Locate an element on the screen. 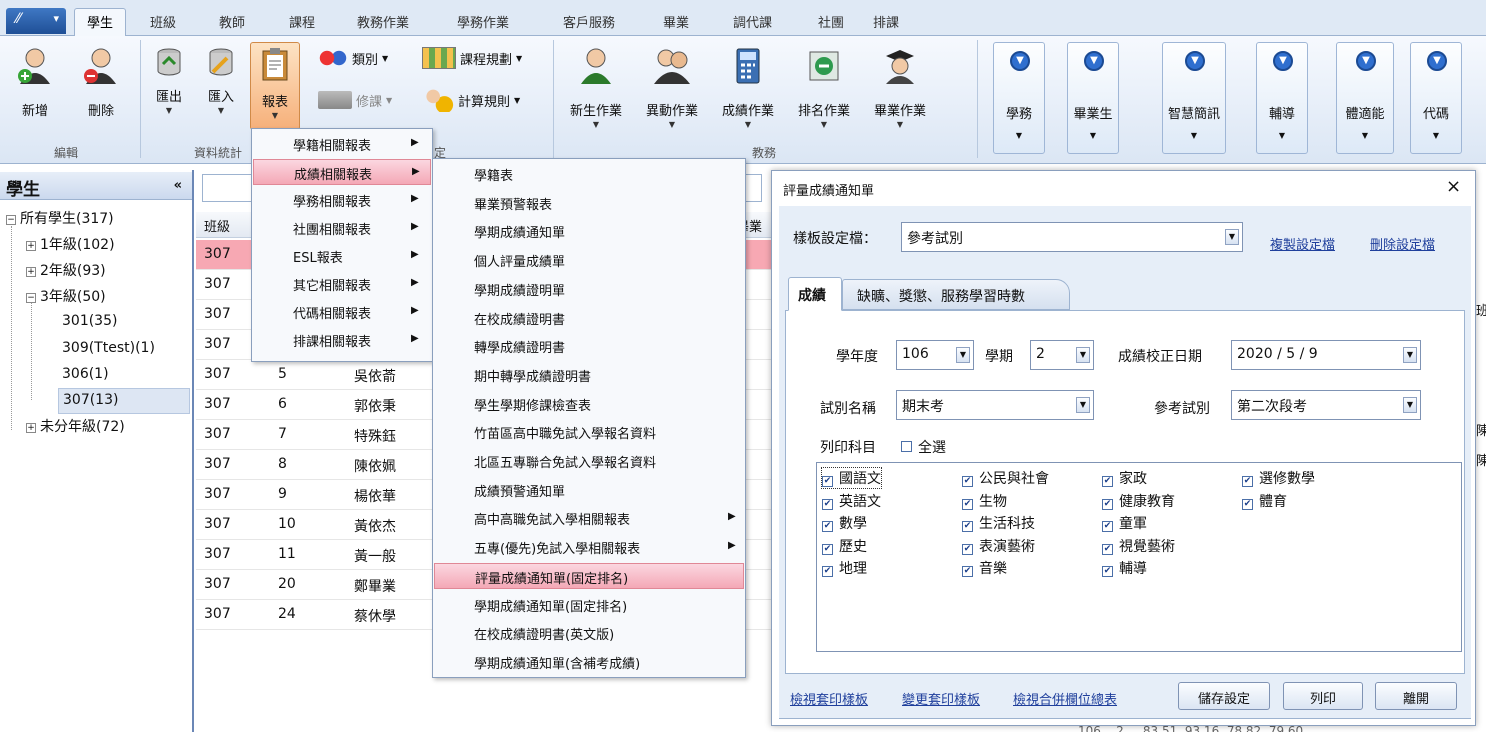 The width and height of the screenshot is (1486, 732). import-button: 匯入 ▼ is located at coordinates (221, 90).